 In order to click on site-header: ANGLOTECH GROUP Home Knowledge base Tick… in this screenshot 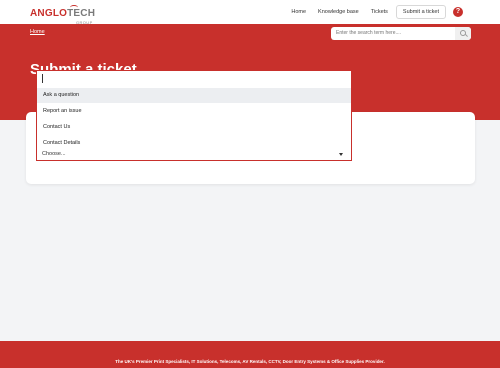, I will do `click(250, 12)`.